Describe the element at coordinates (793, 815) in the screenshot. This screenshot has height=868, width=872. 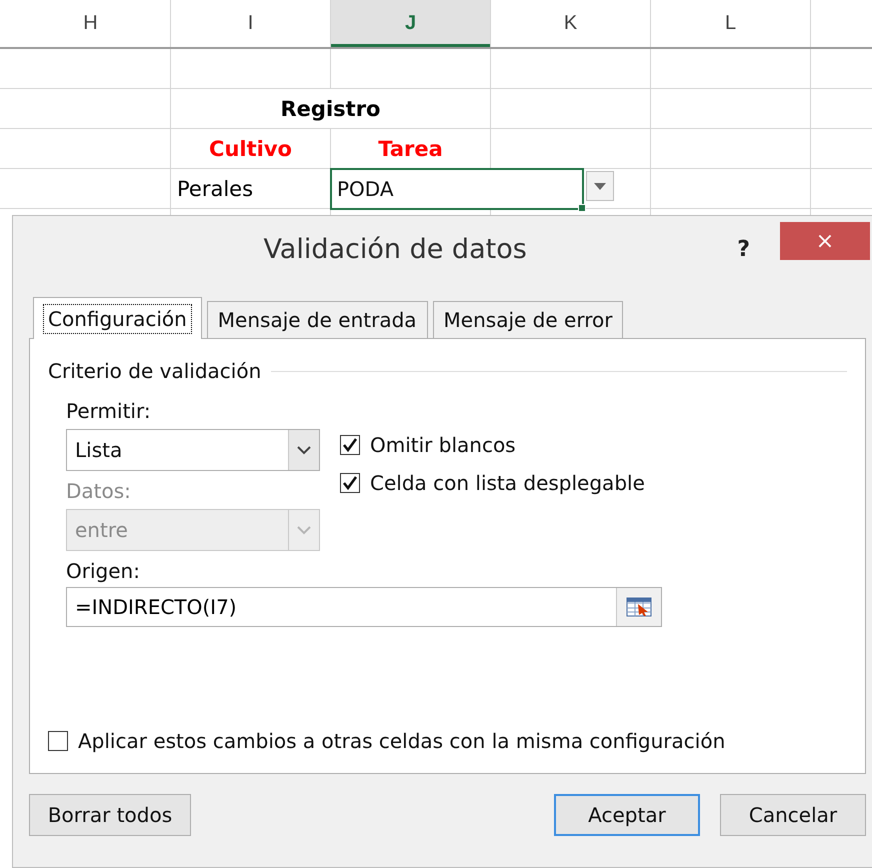
I see `dialog-button: Cancelar` at that location.